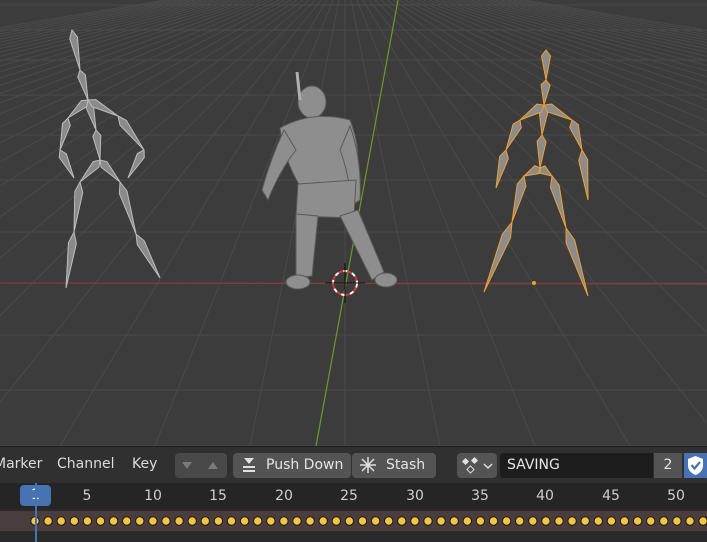 The width and height of the screenshot is (707, 542). I want to click on stash-button: Stash, so click(394, 465).